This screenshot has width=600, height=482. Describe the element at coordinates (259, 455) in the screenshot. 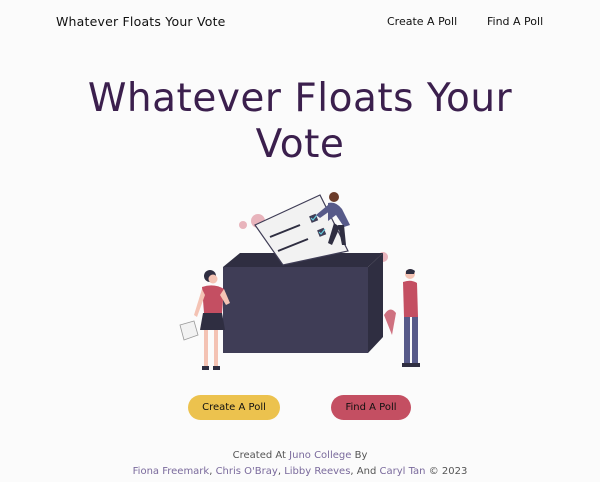

I see `footer-created-at: Created At` at that location.